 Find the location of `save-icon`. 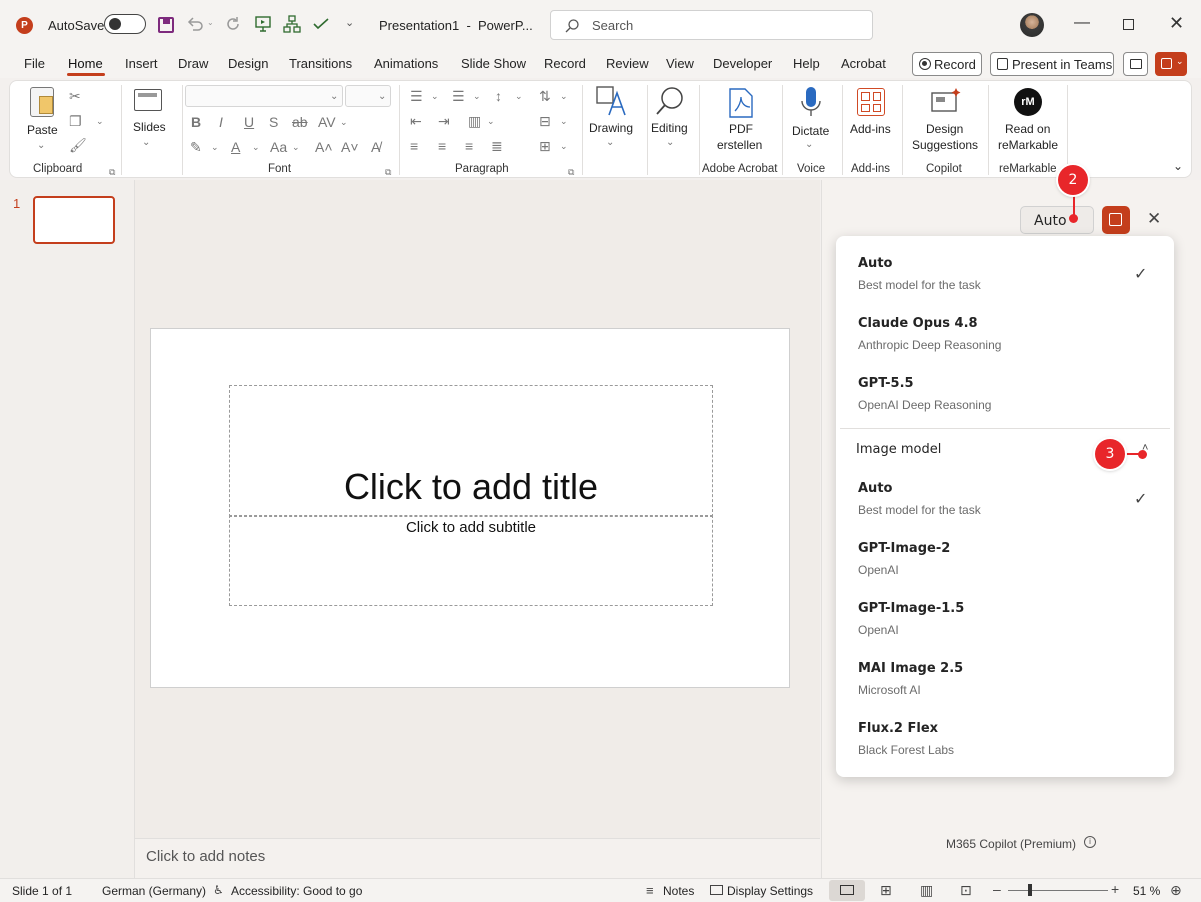

save-icon is located at coordinates (166, 25).